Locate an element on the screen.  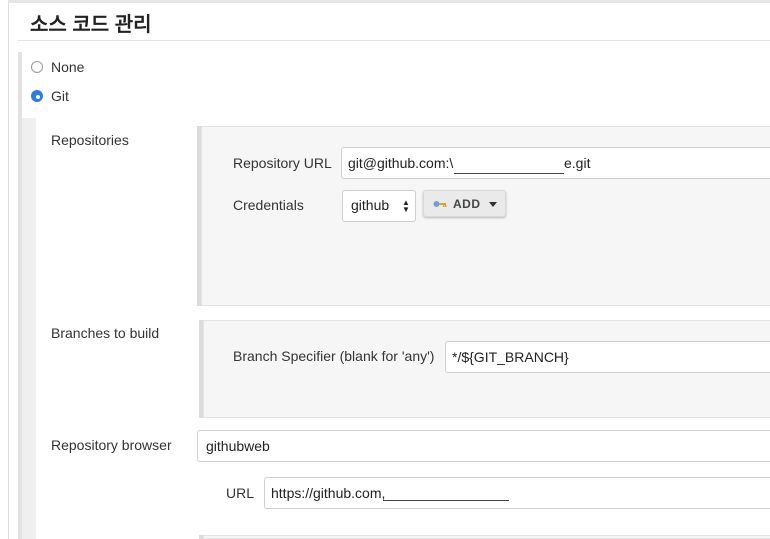
browser-url-input: https://github.com, is located at coordinates (517, 493).